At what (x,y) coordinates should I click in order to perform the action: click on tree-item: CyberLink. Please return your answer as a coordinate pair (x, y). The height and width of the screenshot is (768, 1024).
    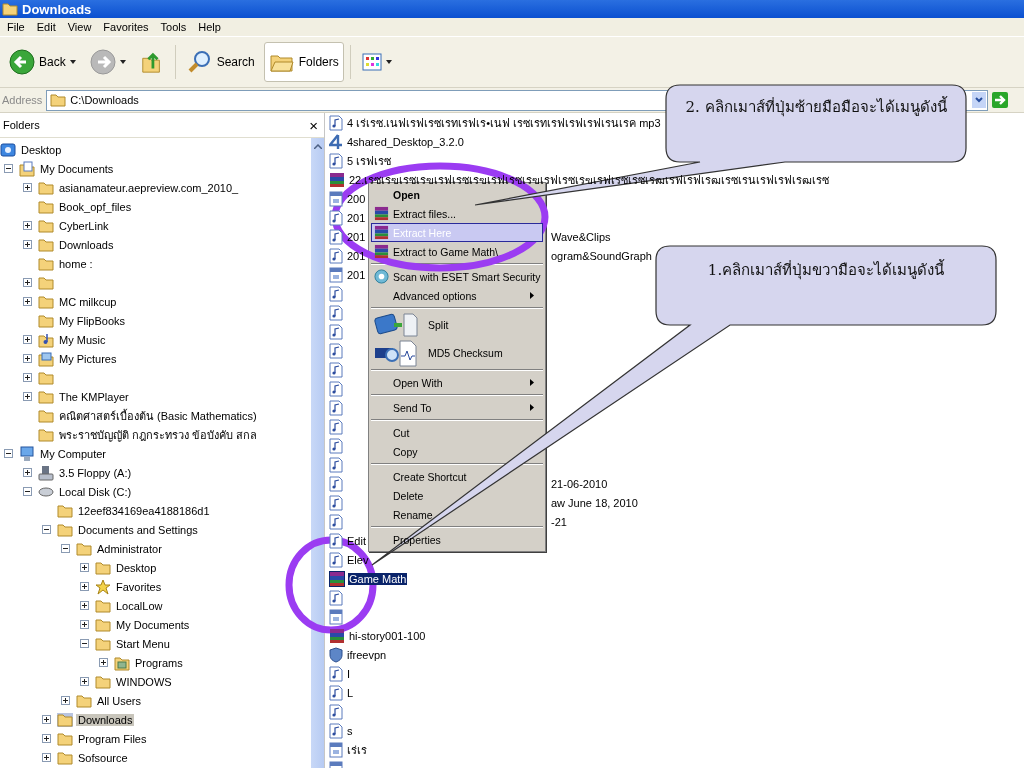
    Looking at the image, I should click on (84, 225).